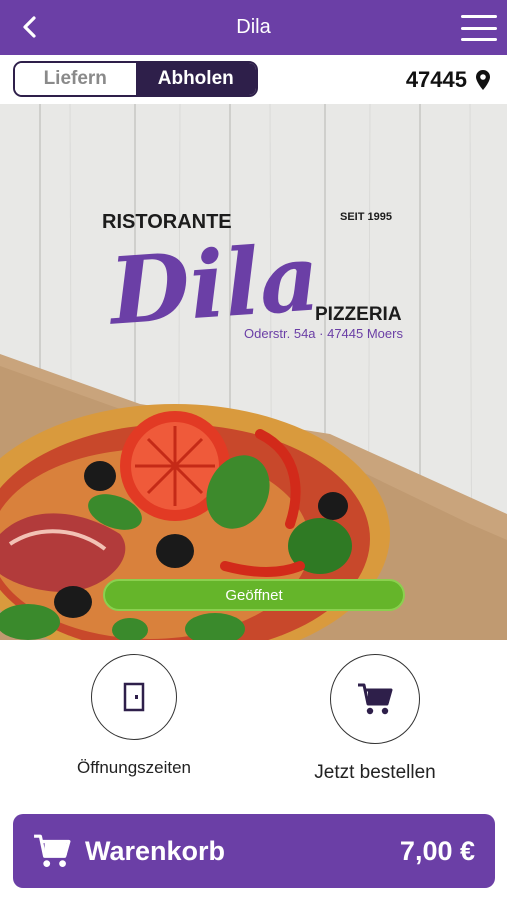 The image size is (507, 900). Describe the element at coordinates (375, 772) in the screenshot. I see `order-now-label: Jetzt bestellen` at that location.